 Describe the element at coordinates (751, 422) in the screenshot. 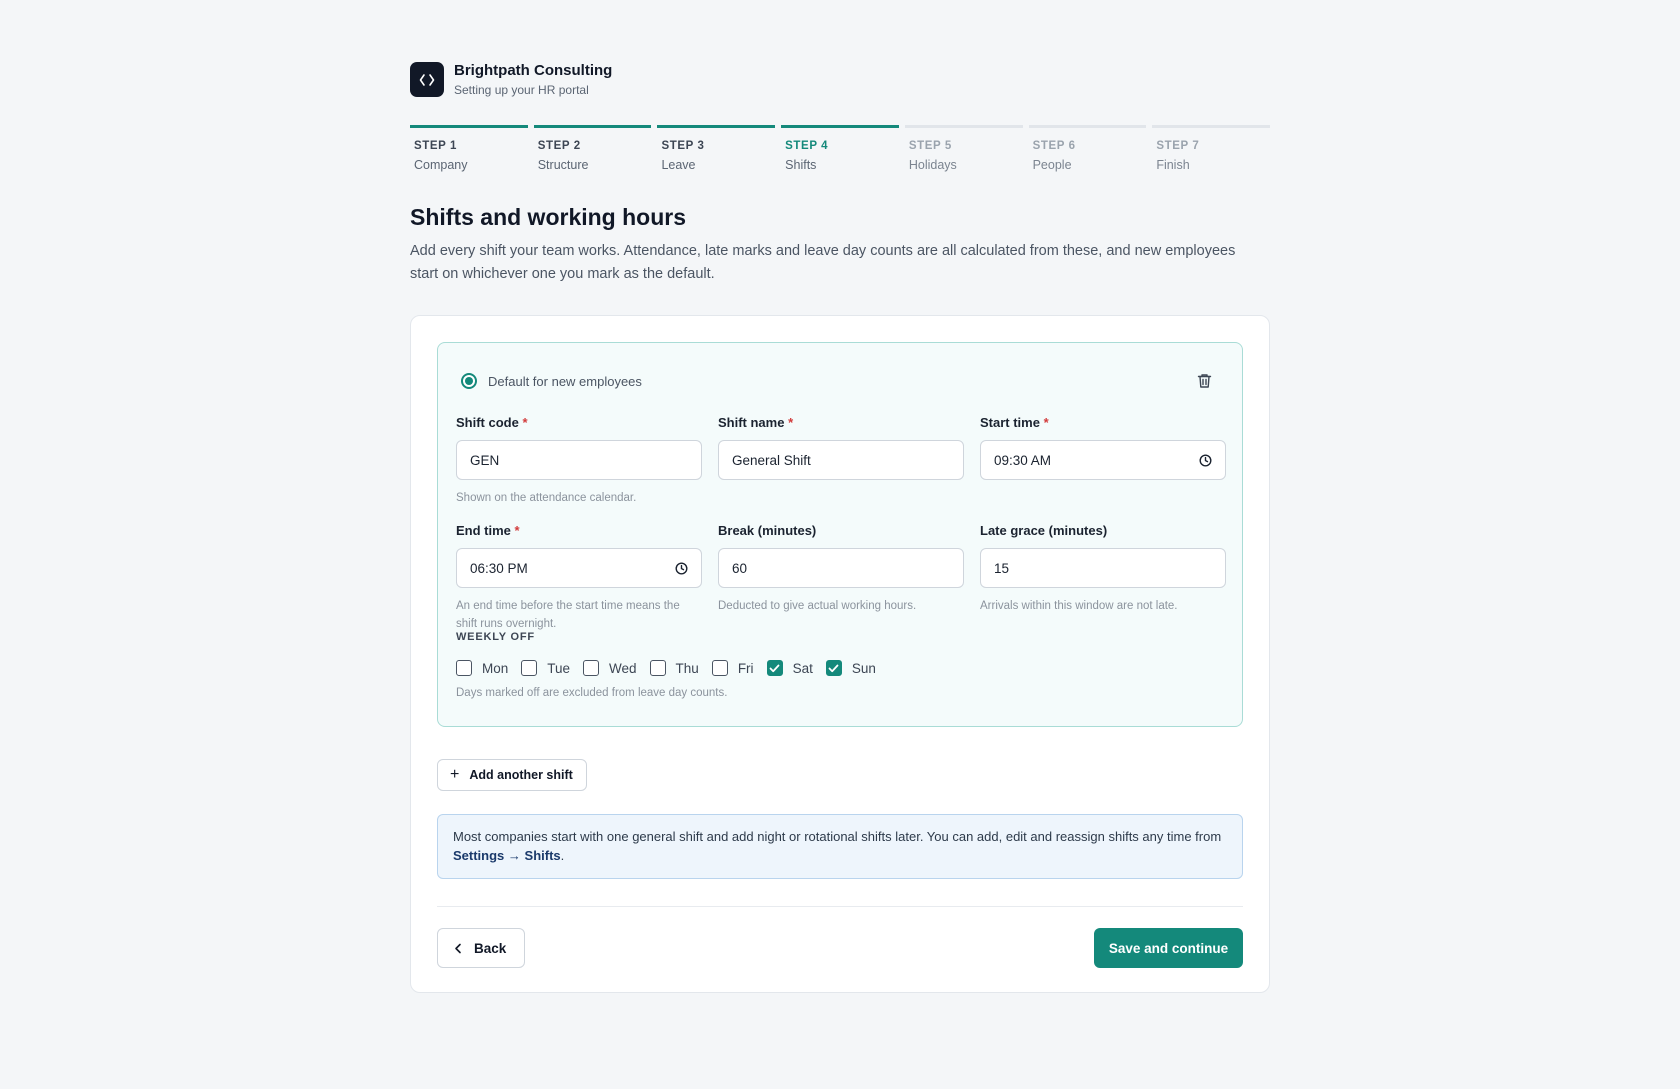

I see `shift-name-label: Shift name` at that location.